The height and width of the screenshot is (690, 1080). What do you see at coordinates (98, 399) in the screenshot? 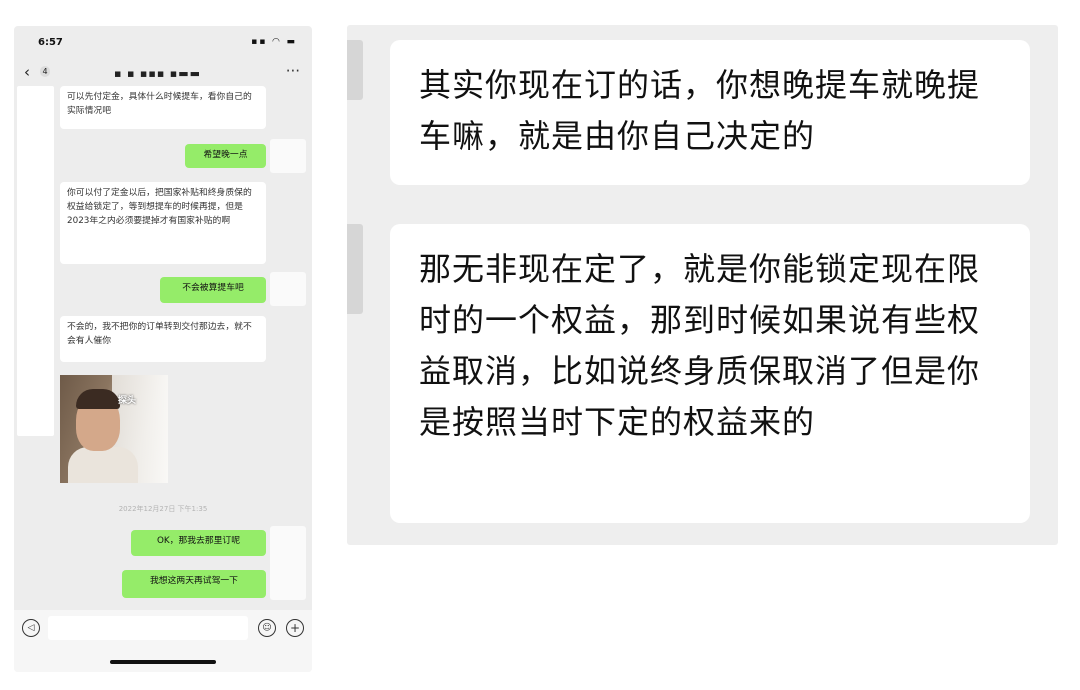
I see `photo-child-hair` at bounding box center [98, 399].